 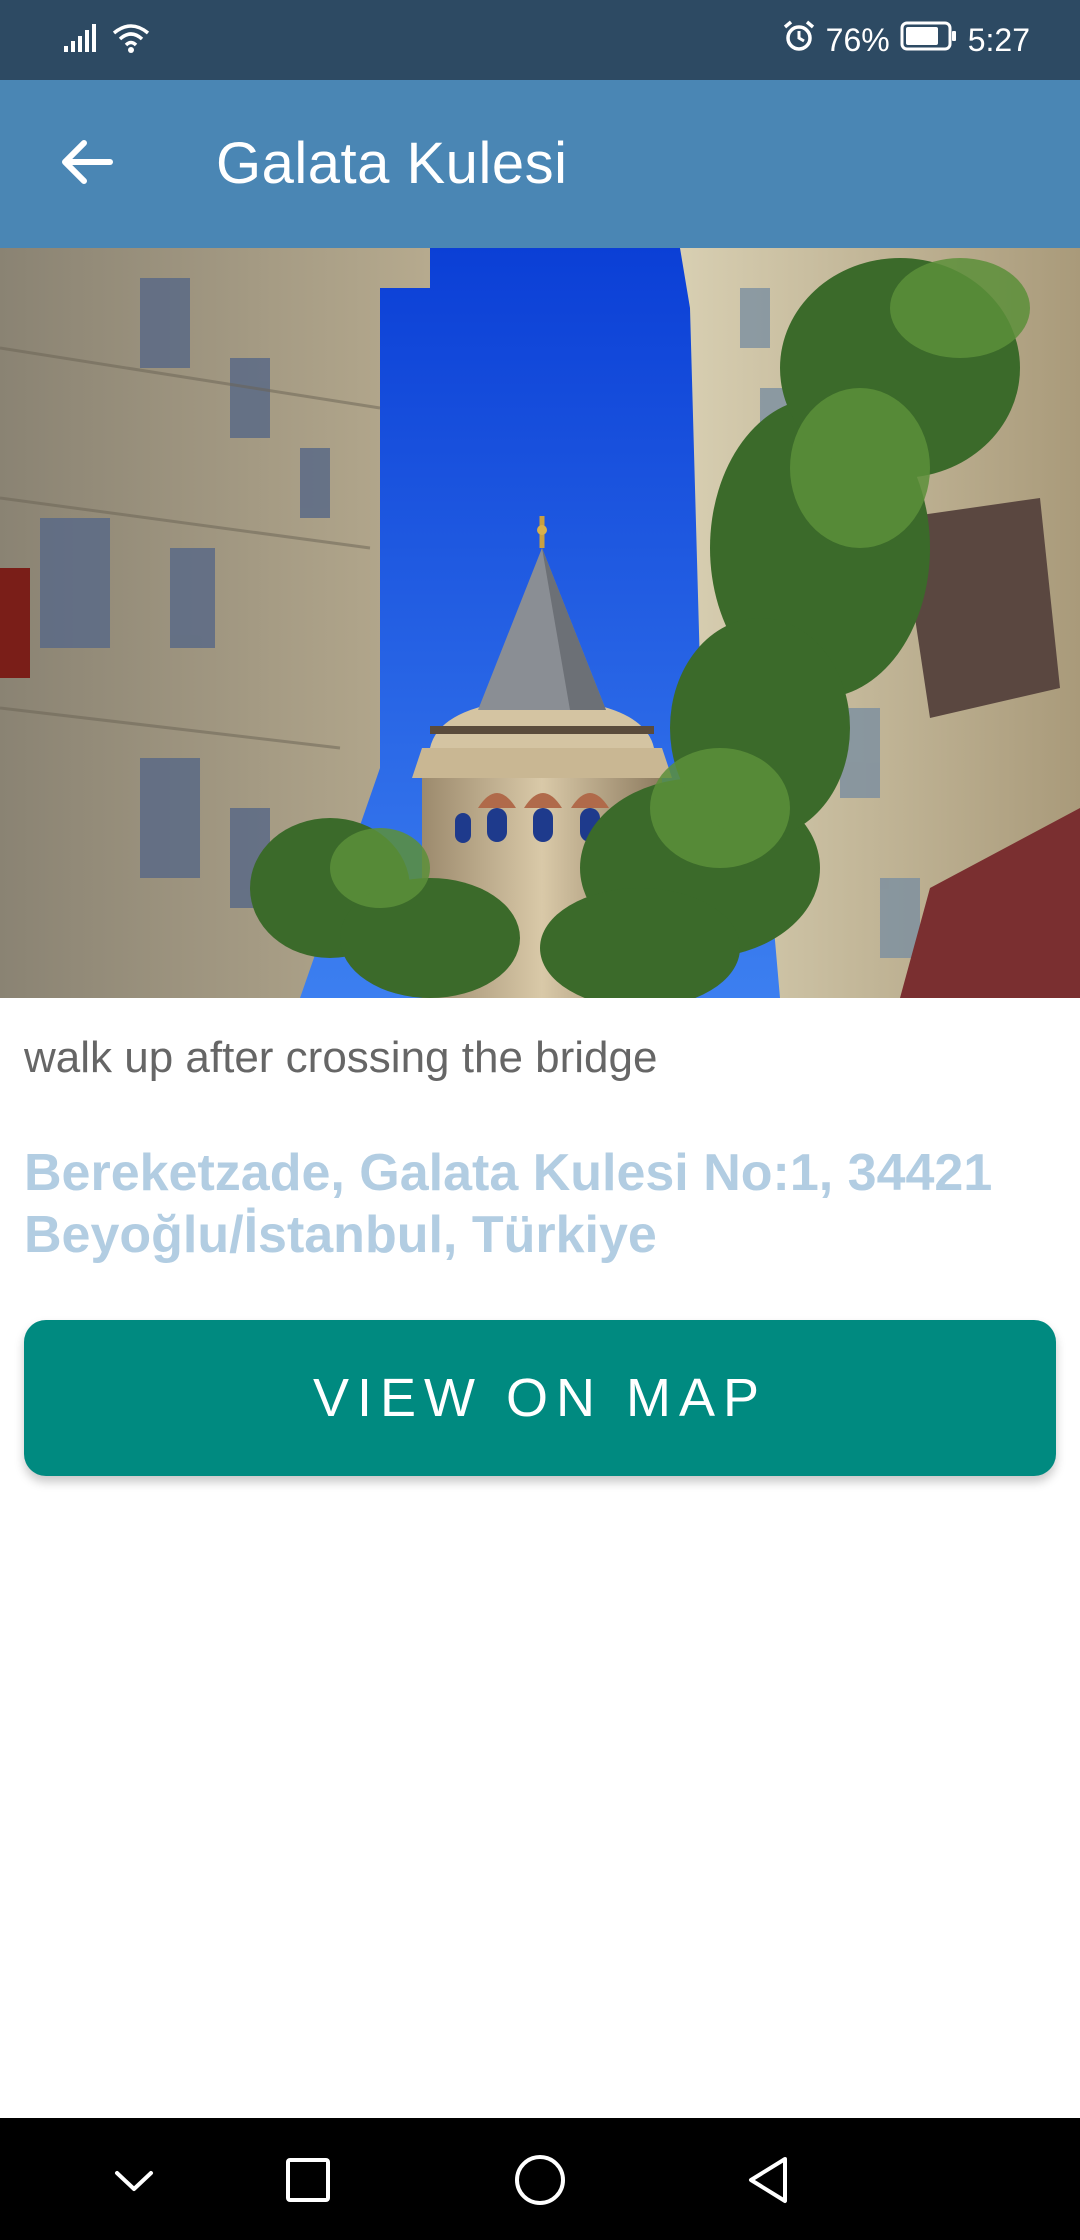 I want to click on app-bar: Galata Kulesi, so click(x=540, y=164).